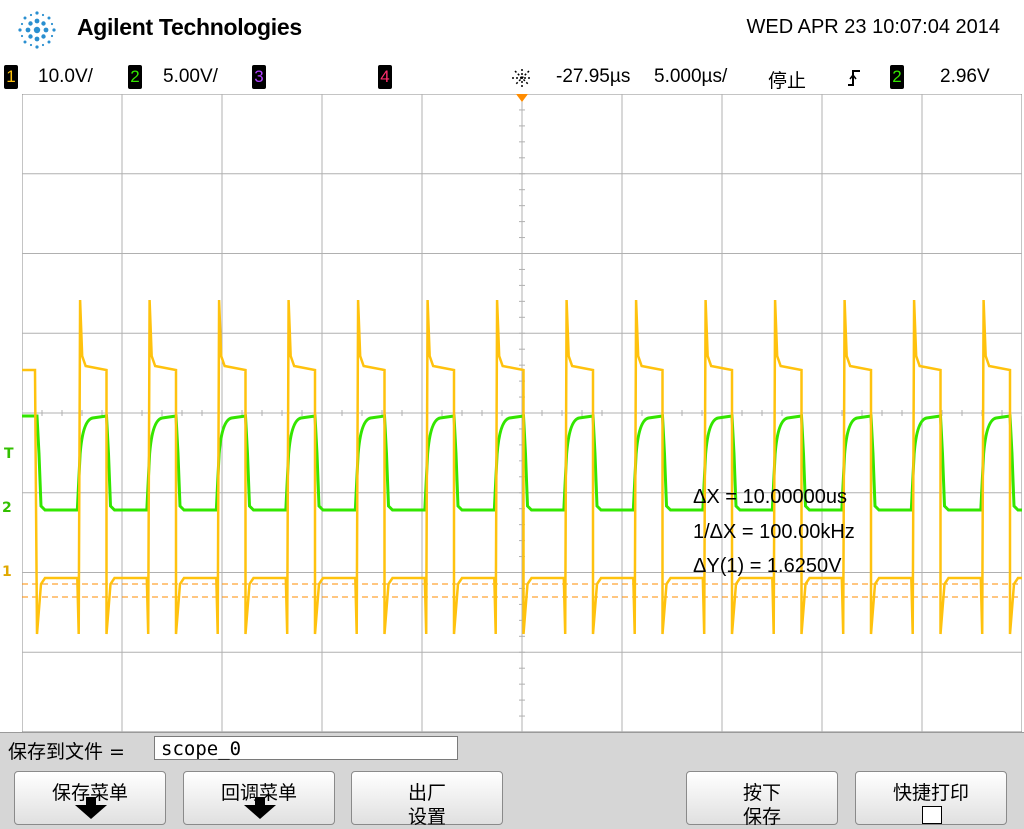 This screenshot has width=1024, height=829. What do you see at coordinates (930, 793) in the screenshot?
I see `softkey-label: 快捷打印` at bounding box center [930, 793].